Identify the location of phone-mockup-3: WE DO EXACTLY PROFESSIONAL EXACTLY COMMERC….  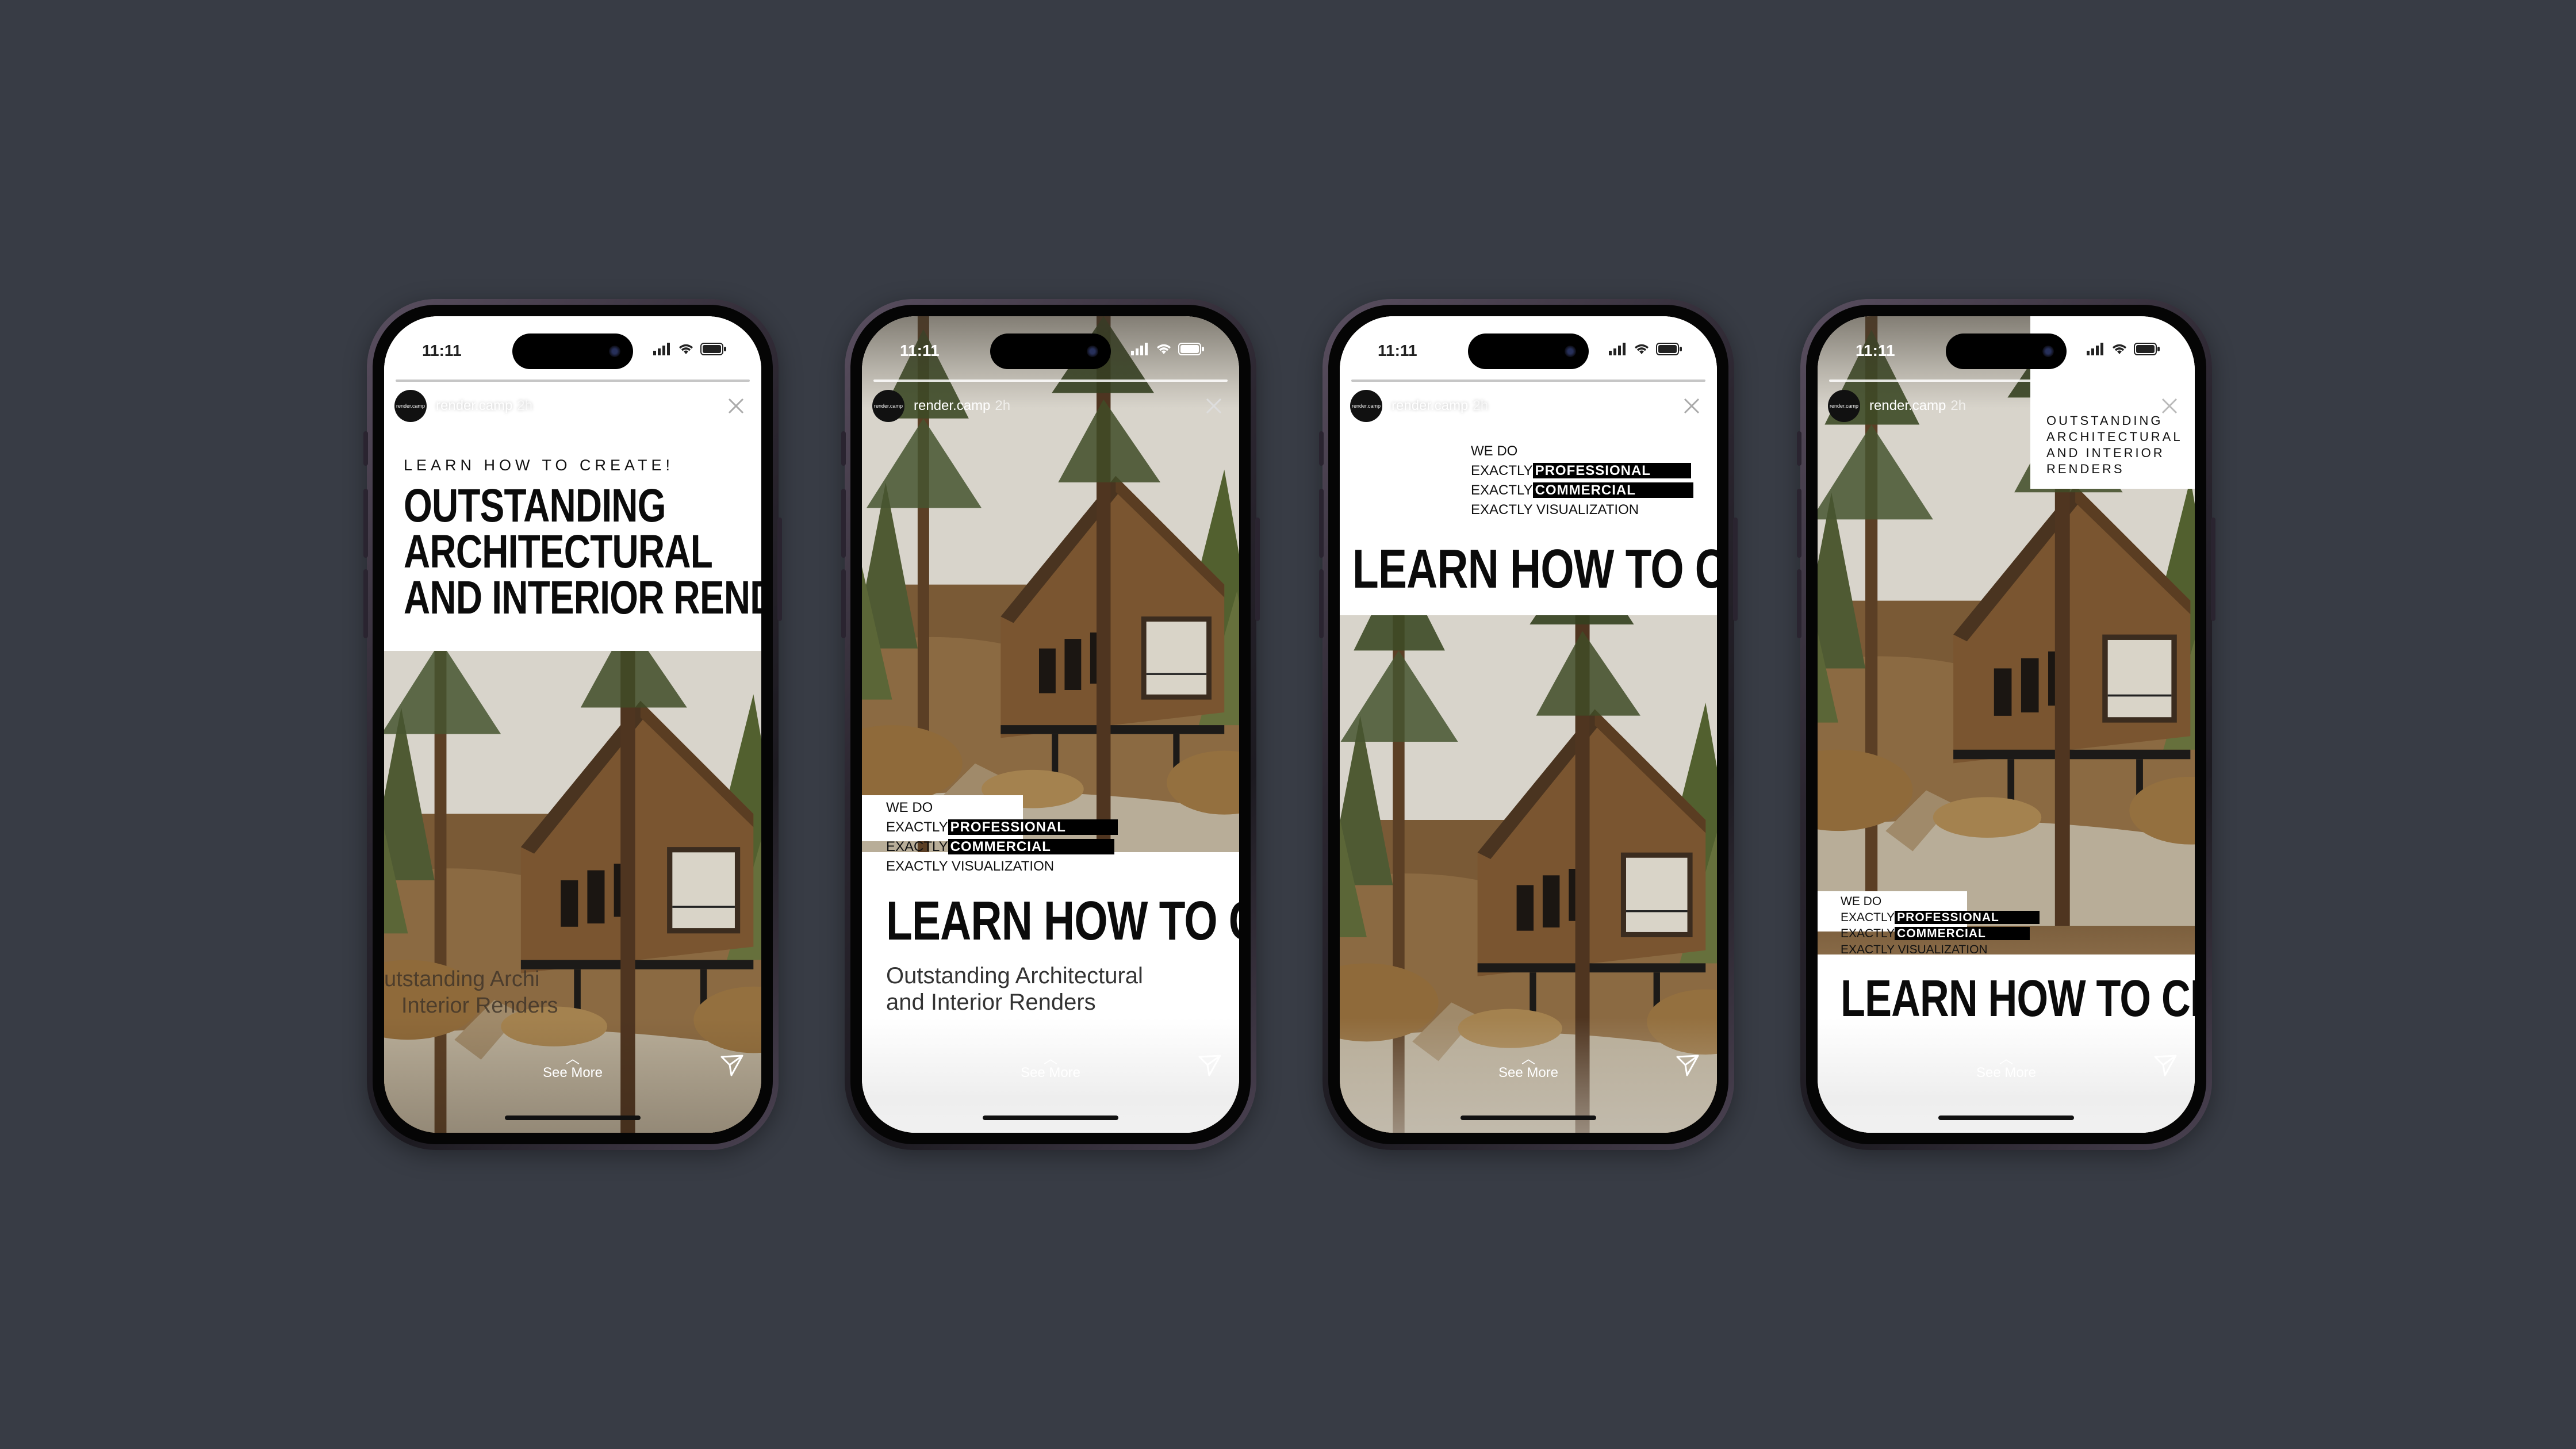
(1528, 724).